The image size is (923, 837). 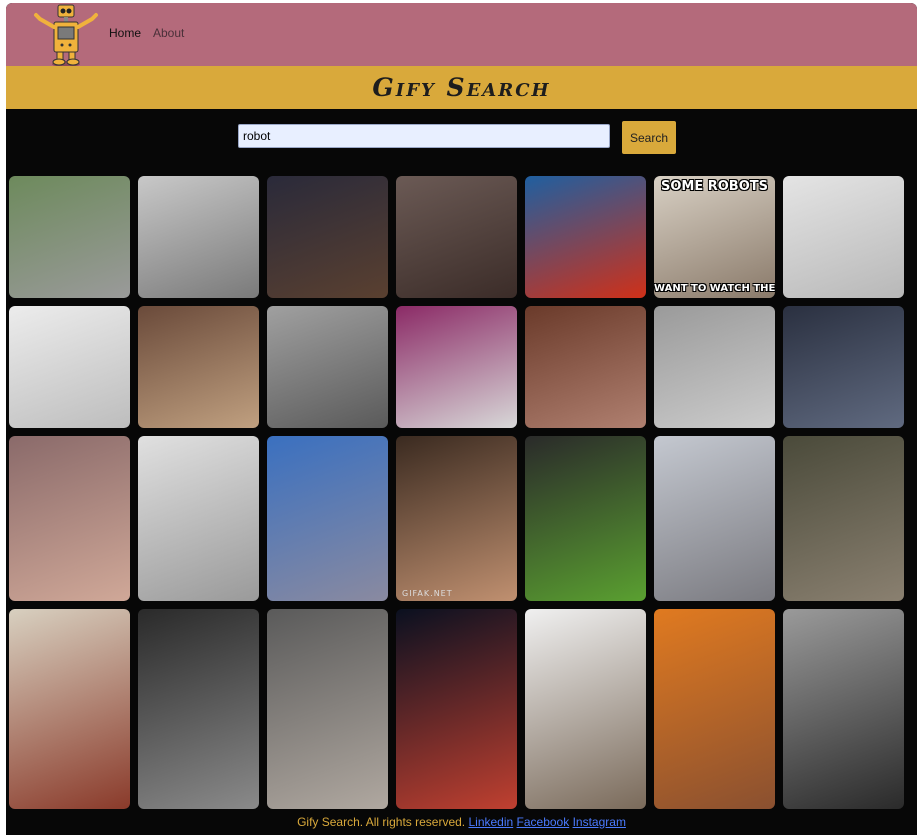 What do you see at coordinates (327, 518) in the screenshot?
I see `gif-result-giant-robot-city` at bounding box center [327, 518].